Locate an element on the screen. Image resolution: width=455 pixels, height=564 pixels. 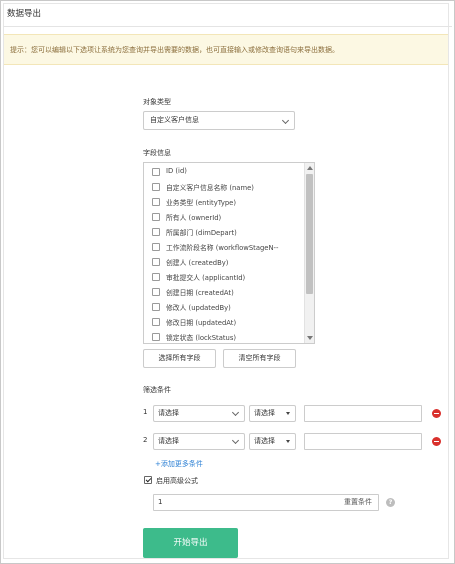
field-item-label: 修改人 (updatedBy) is located at coordinates (198, 308).